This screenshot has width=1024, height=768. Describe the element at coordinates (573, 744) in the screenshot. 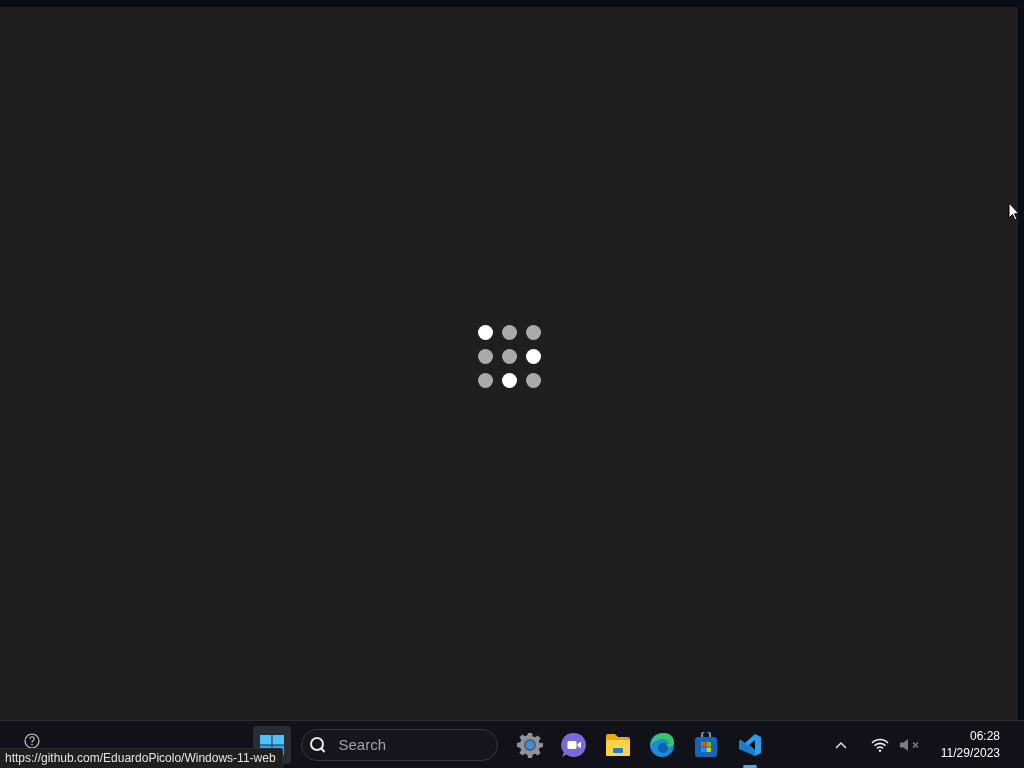

I see `video-chat-icon` at that location.